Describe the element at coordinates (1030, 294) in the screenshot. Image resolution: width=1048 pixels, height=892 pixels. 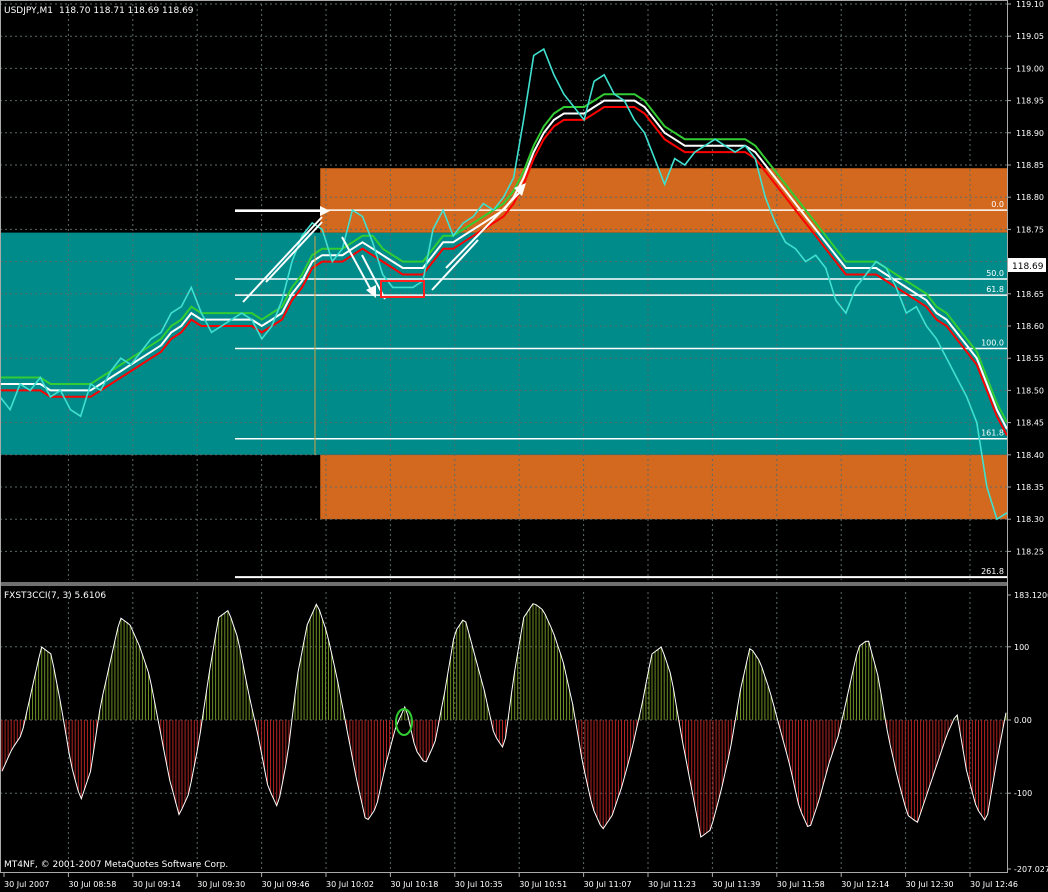
I see `price-tick-label: 118.65` at that location.